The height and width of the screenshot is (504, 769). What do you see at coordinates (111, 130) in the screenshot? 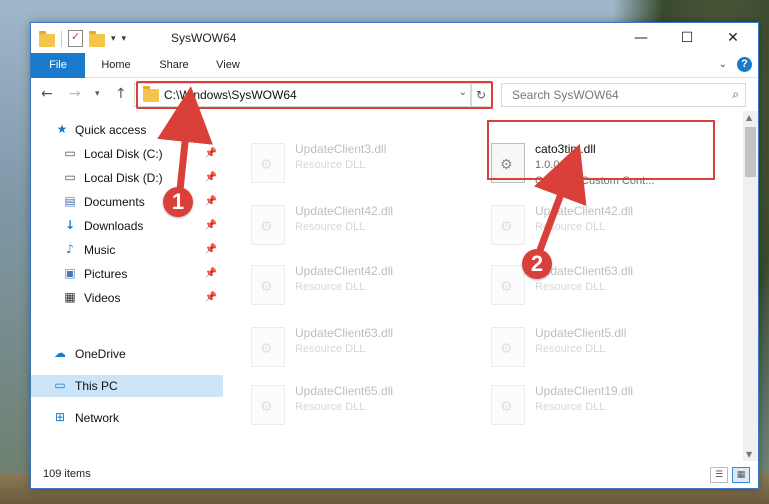
I see `sidebar-item-label: Quick access` at bounding box center [111, 130].